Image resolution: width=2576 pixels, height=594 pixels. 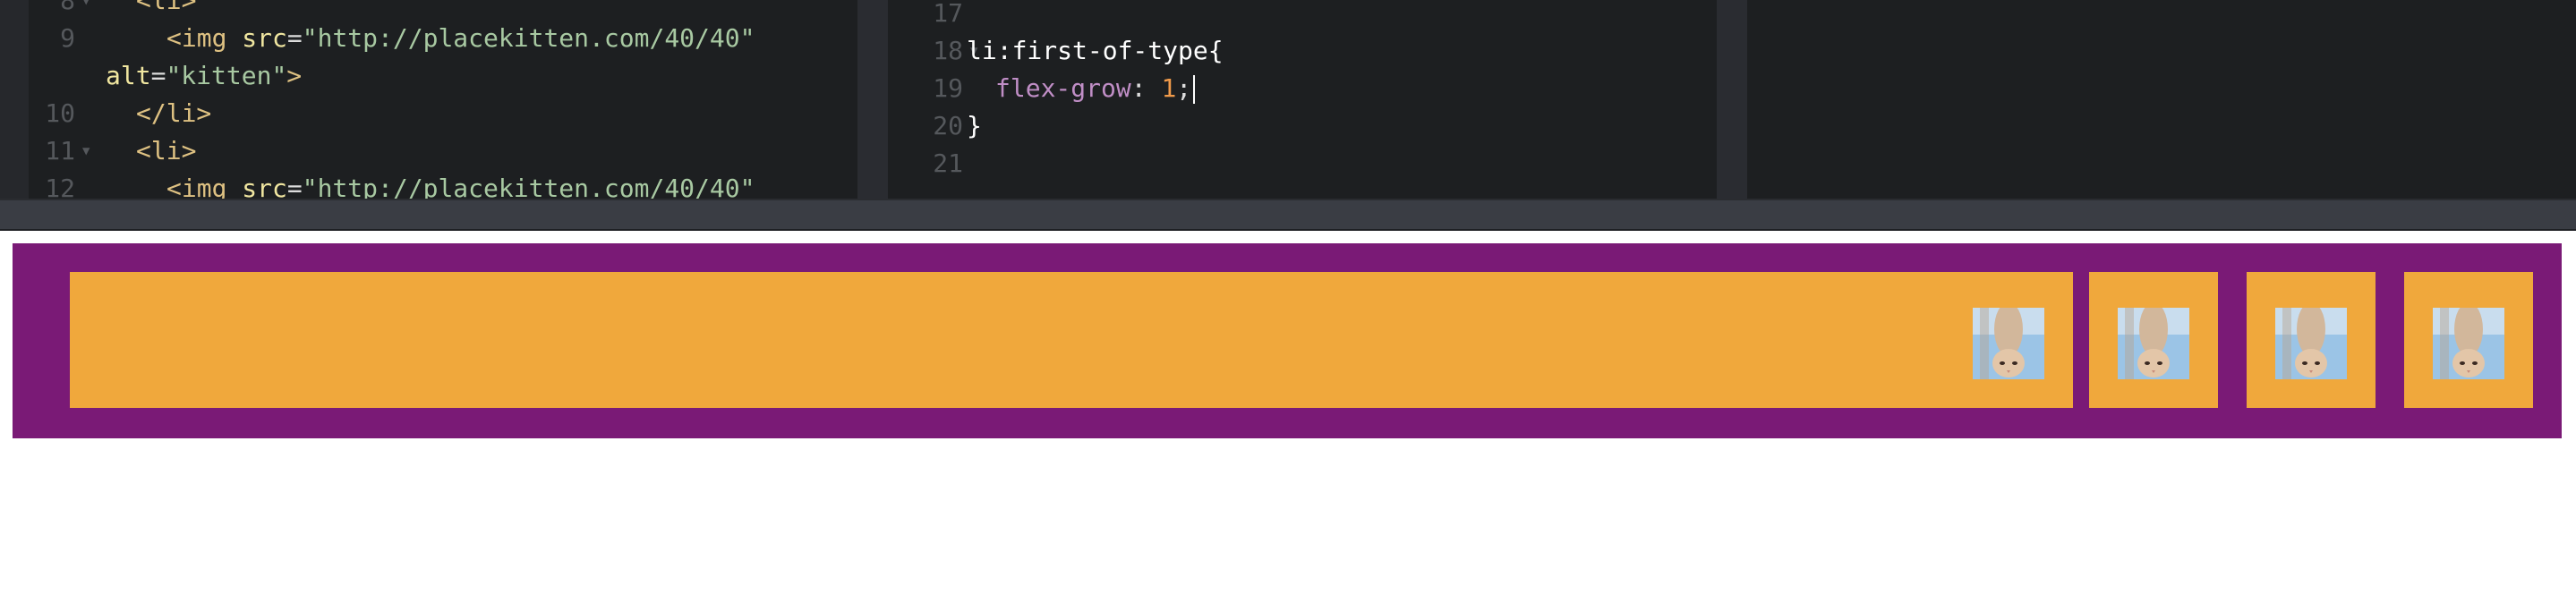 I want to click on code-token: "kitten", so click(x=226, y=75).